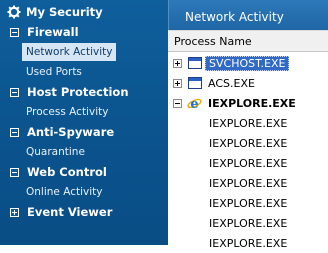 The image size is (328, 253). I want to click on svg-text: e, so click(194, 104).